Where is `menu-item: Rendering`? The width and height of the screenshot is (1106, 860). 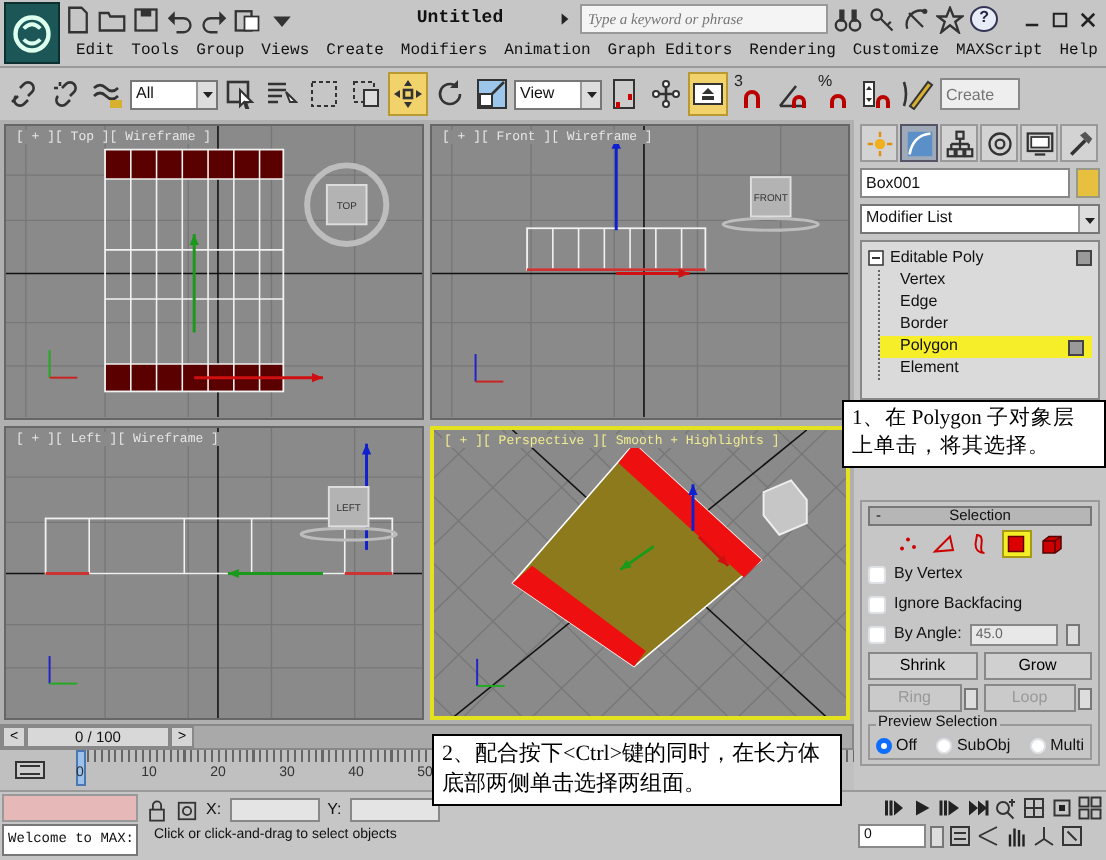
menu-item: Rendering is located at coordinates (792, 52).